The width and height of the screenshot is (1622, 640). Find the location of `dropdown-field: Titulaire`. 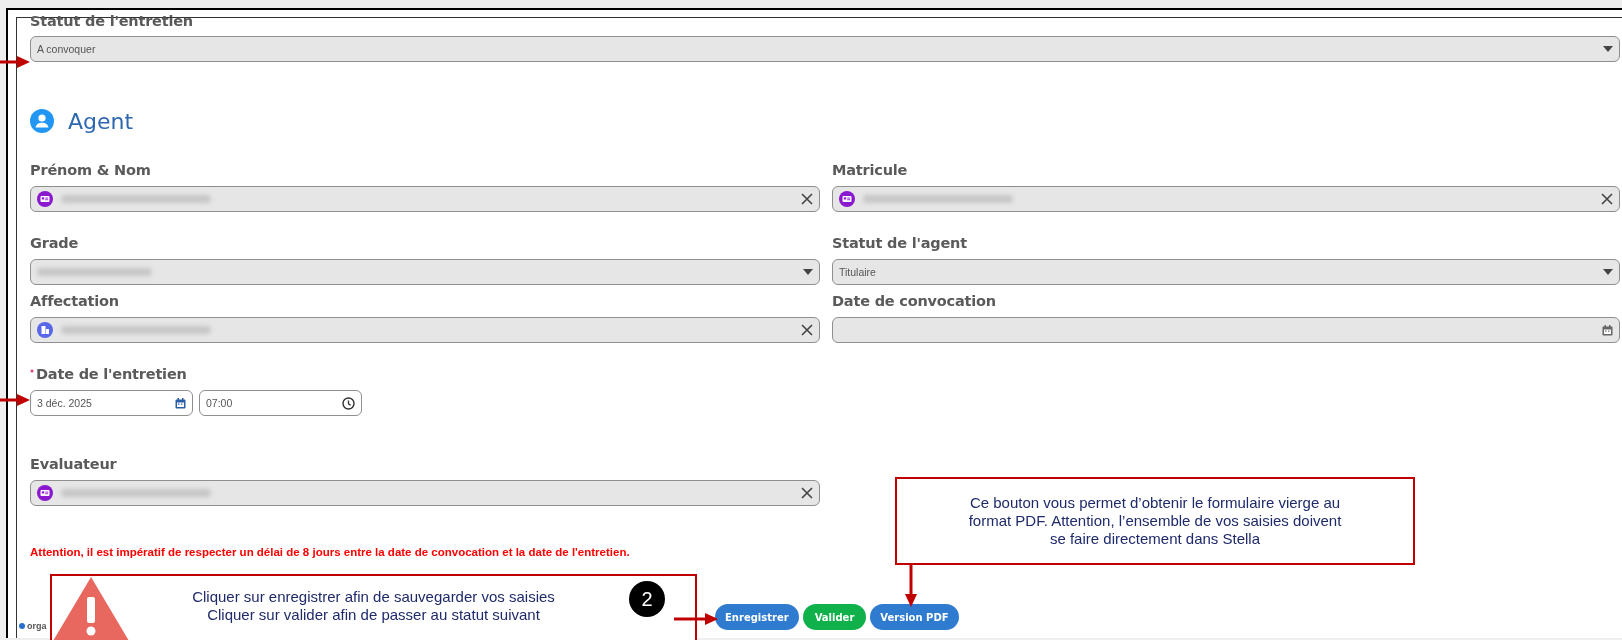

dropdown-field: Titulaire is located at coordinates (1226, 272).